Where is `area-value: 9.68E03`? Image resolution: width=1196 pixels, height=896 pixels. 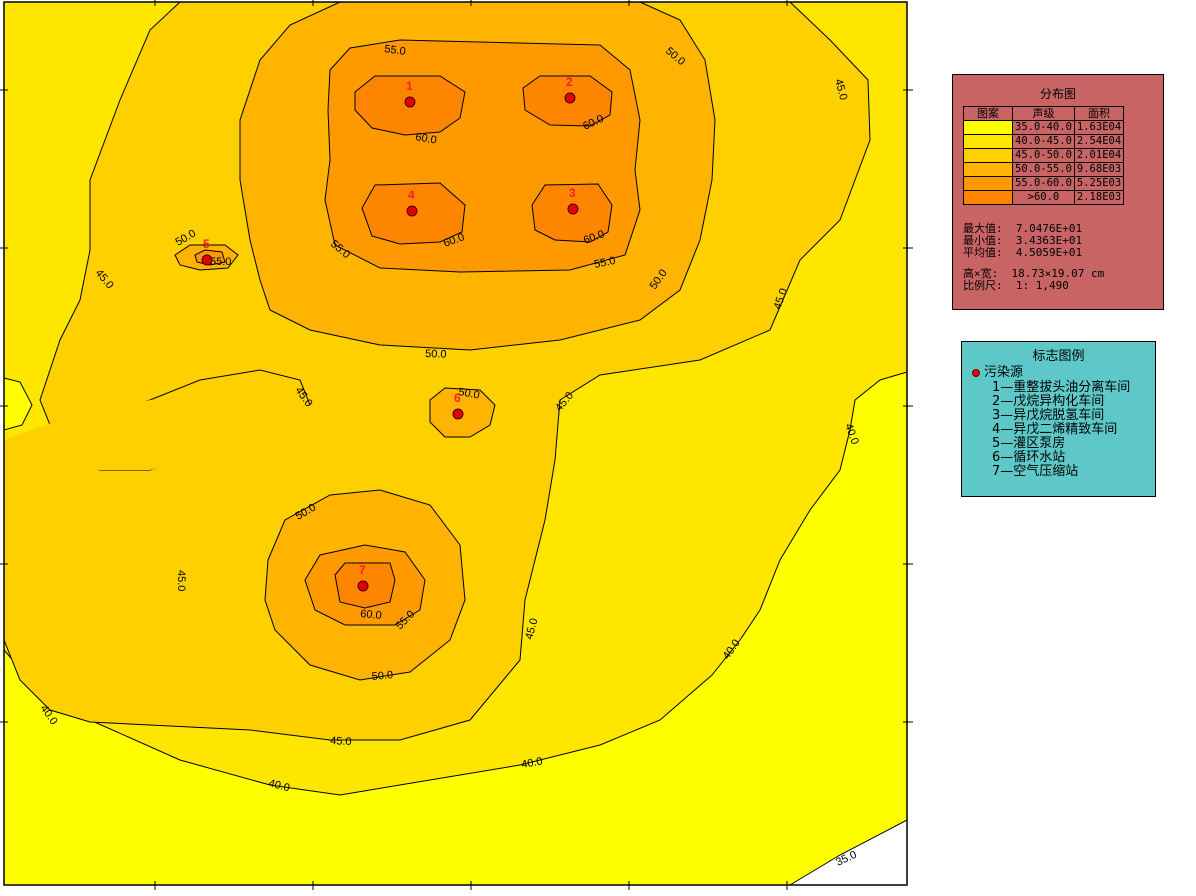
area-value: 9.68E03 is located at coordinates (1099, 169).